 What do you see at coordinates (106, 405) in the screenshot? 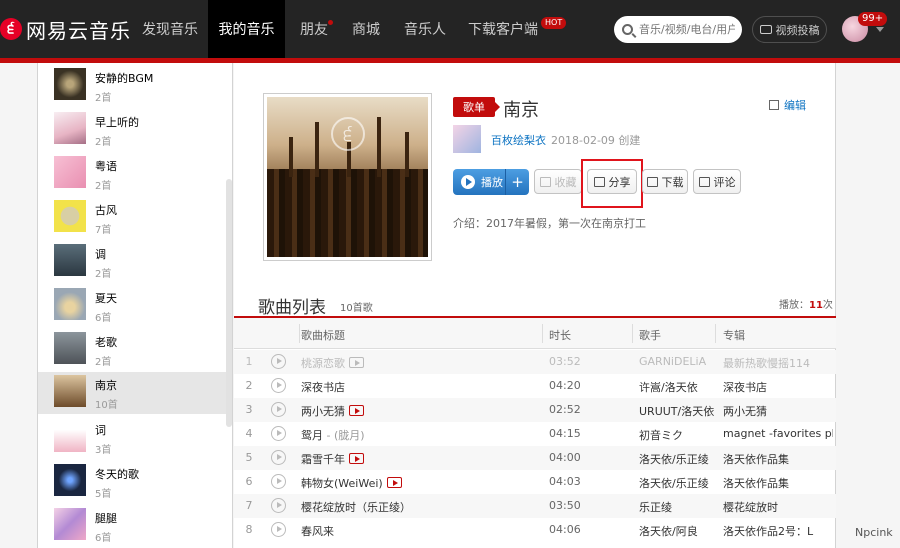
I see `playlist-count: 10首` at bounding box center [106, 405].